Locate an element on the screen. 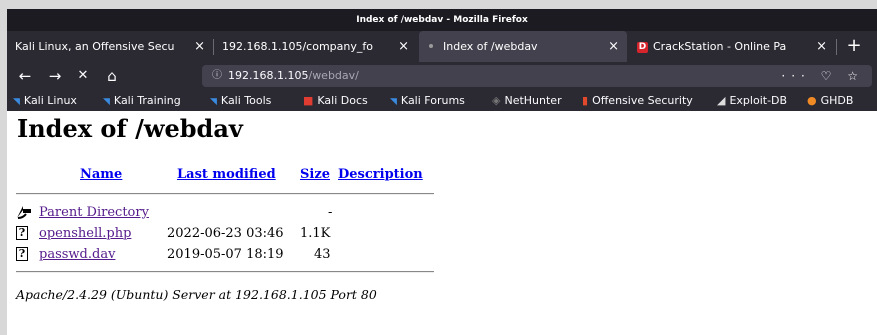  nethunter-icon: ◈ is located at coordinates (496, 100).